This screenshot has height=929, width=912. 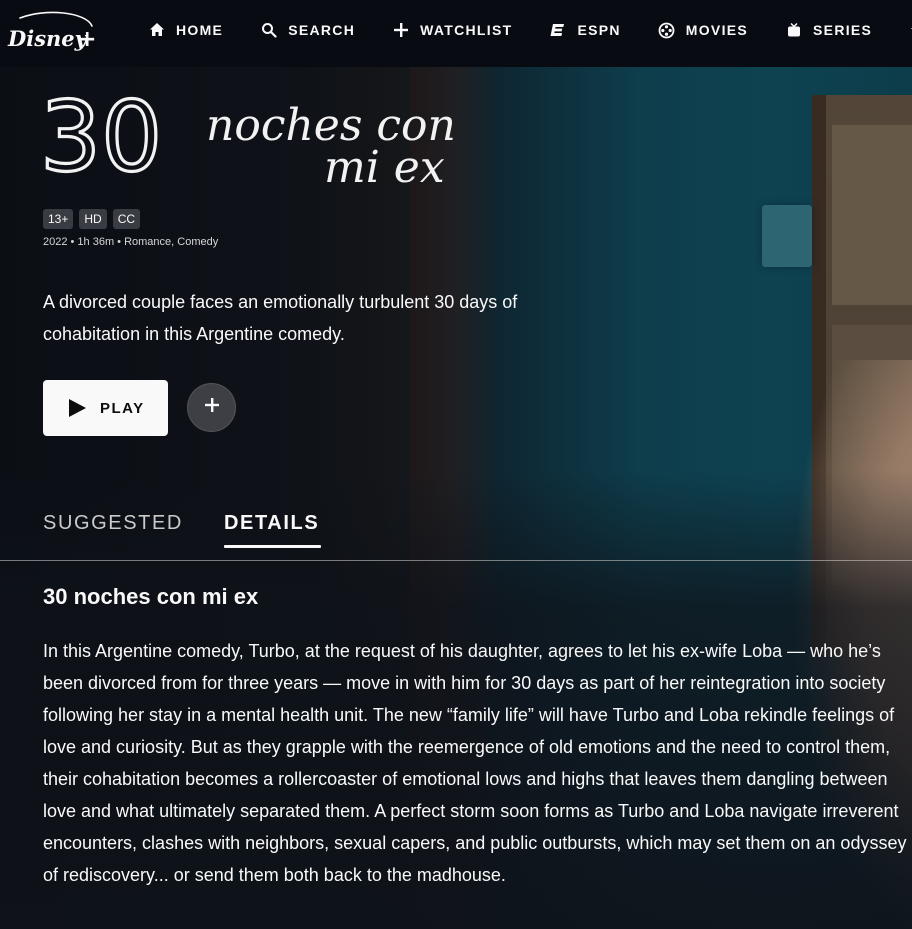 I want to click on badge-hd: HD, so click(x=93, y=219).